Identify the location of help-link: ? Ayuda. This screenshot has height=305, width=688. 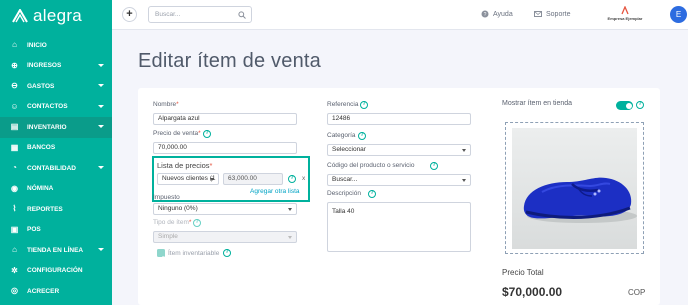
(497, 14).